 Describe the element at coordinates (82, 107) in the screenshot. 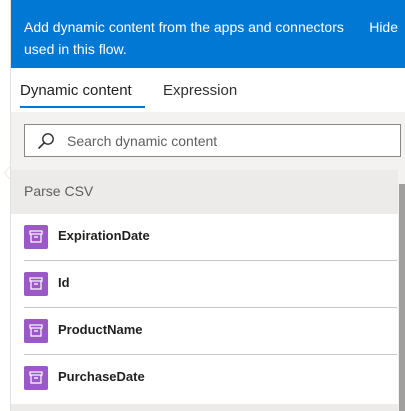

I see `active-tab-indicator` at that location.